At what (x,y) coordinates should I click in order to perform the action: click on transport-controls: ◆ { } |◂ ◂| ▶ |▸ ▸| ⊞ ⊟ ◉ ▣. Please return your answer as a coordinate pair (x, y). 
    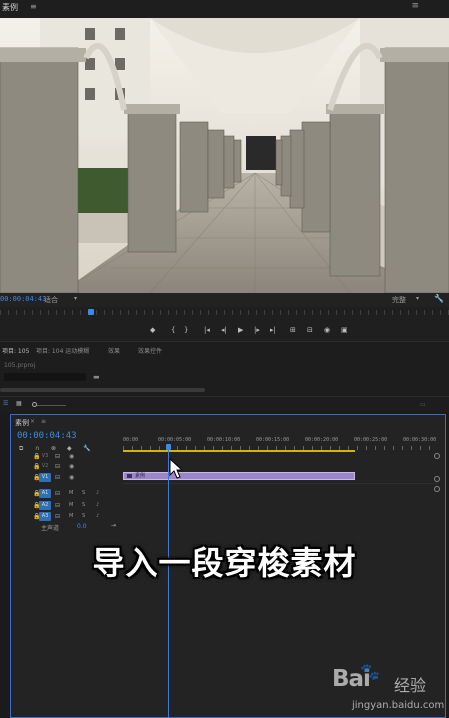
    Looking at the image, I should click on (224, 331).